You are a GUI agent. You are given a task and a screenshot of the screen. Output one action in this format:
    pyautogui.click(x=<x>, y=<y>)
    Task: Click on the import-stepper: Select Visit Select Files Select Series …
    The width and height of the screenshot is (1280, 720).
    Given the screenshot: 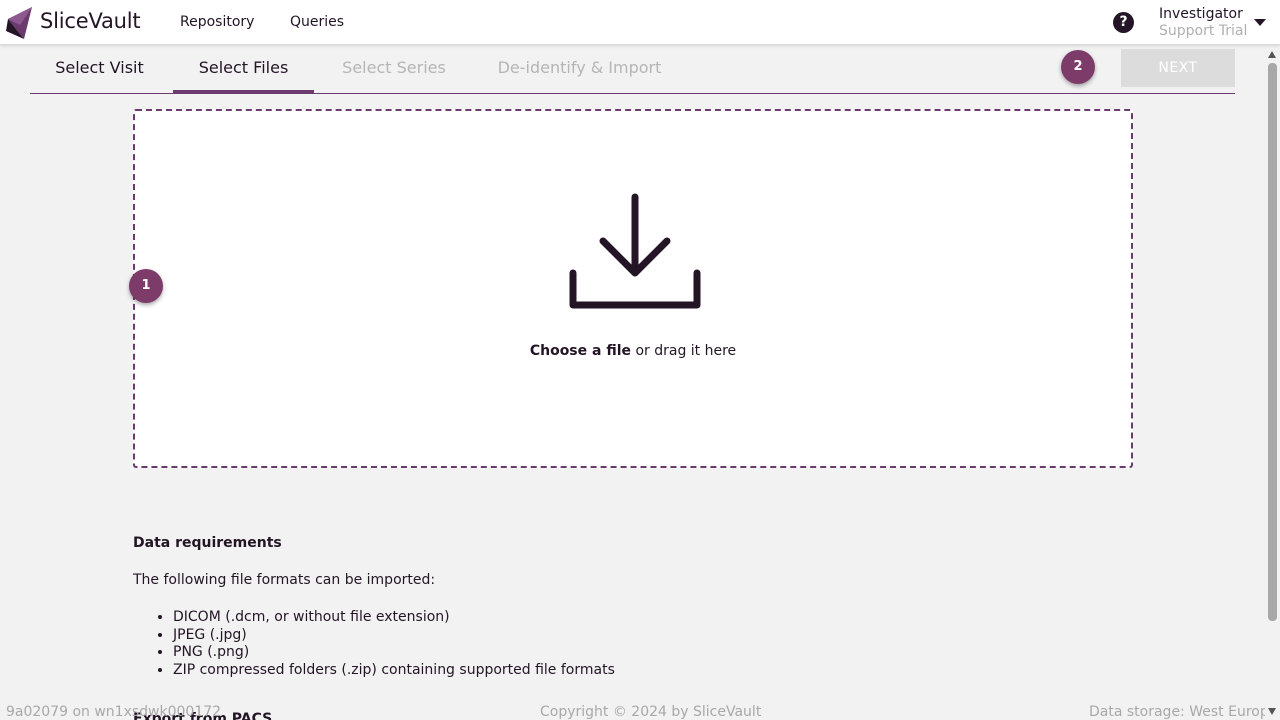 What is the action you would take?
    pyautogui.click(x=632, y=69)
    